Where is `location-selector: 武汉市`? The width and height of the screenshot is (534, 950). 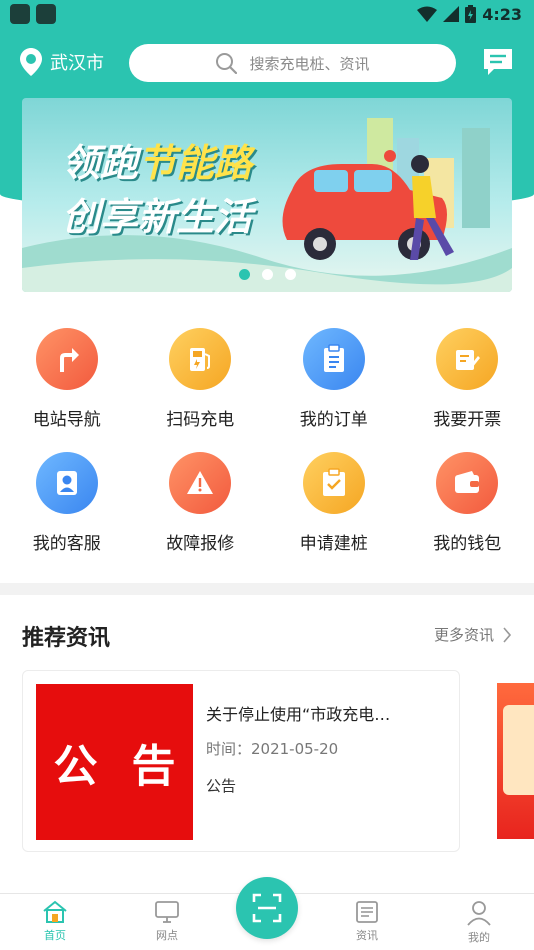 location-selector: 武汉市 is located at coordinates (62, 62).